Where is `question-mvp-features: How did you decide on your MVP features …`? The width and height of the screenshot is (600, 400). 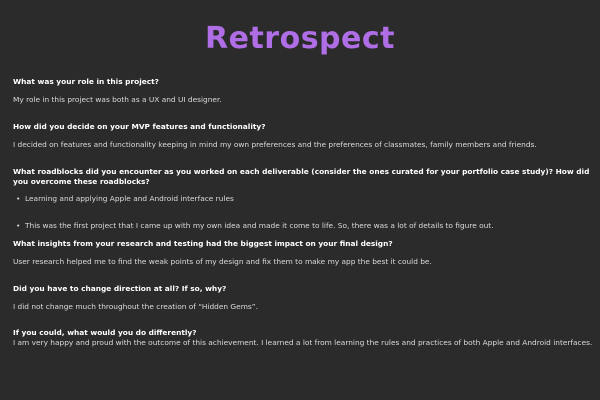 question-mvp-features: How did you decide on your MVP features … is located at coordinates (139, 126).